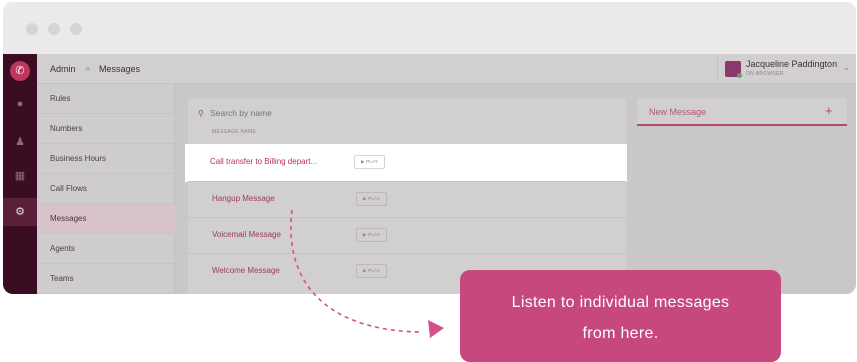 The height and width of the screenshot is (362, 857). Describe the element at coordinates (620, 302) in the screenshot. I see `callout-line-1: Listen to individual messages` at that location.